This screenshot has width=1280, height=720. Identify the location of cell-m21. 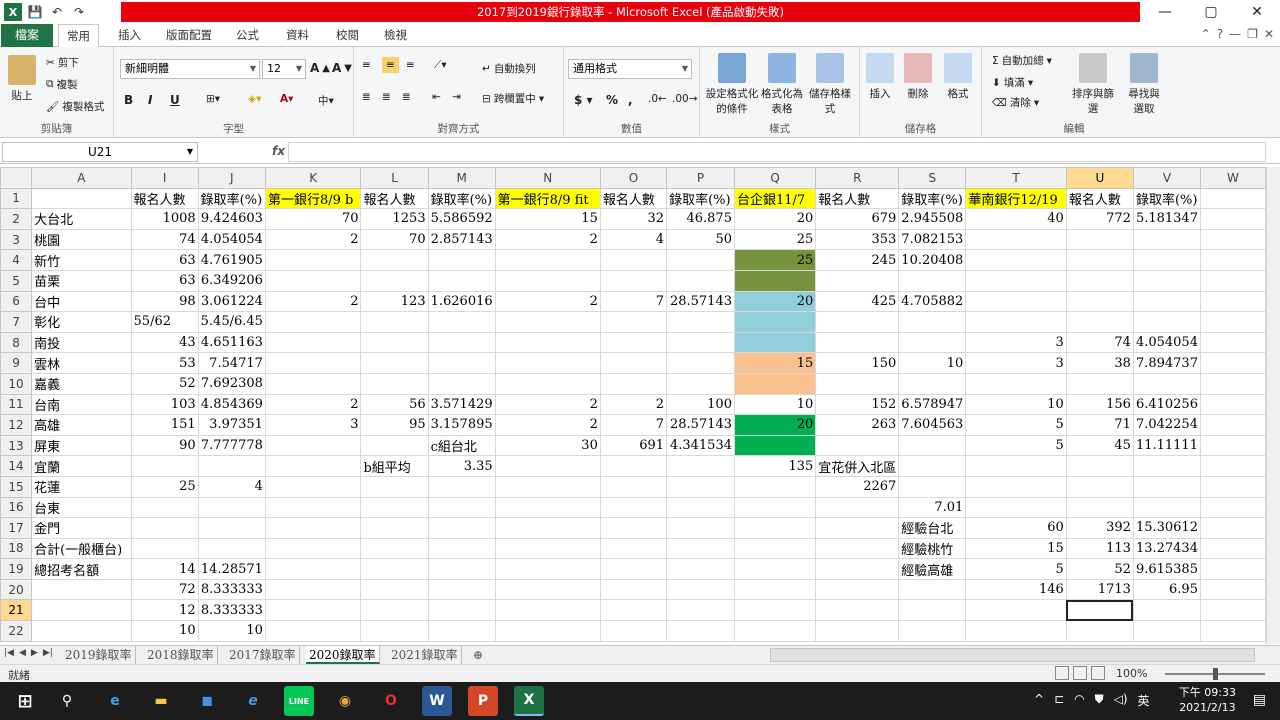
(461, 610).